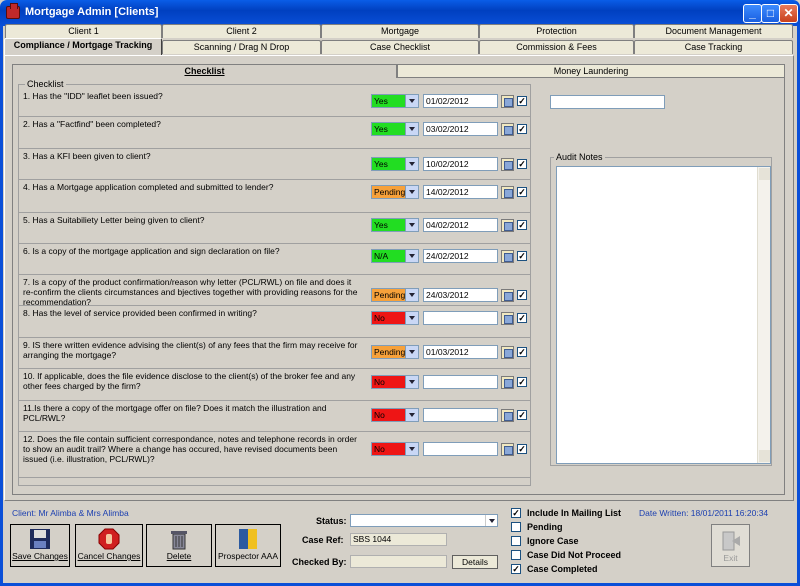  What do you see at coordinates (460, 352) in the screenshot?
I see `date-field: 01/03/2012` at bounding box center [460, 352].